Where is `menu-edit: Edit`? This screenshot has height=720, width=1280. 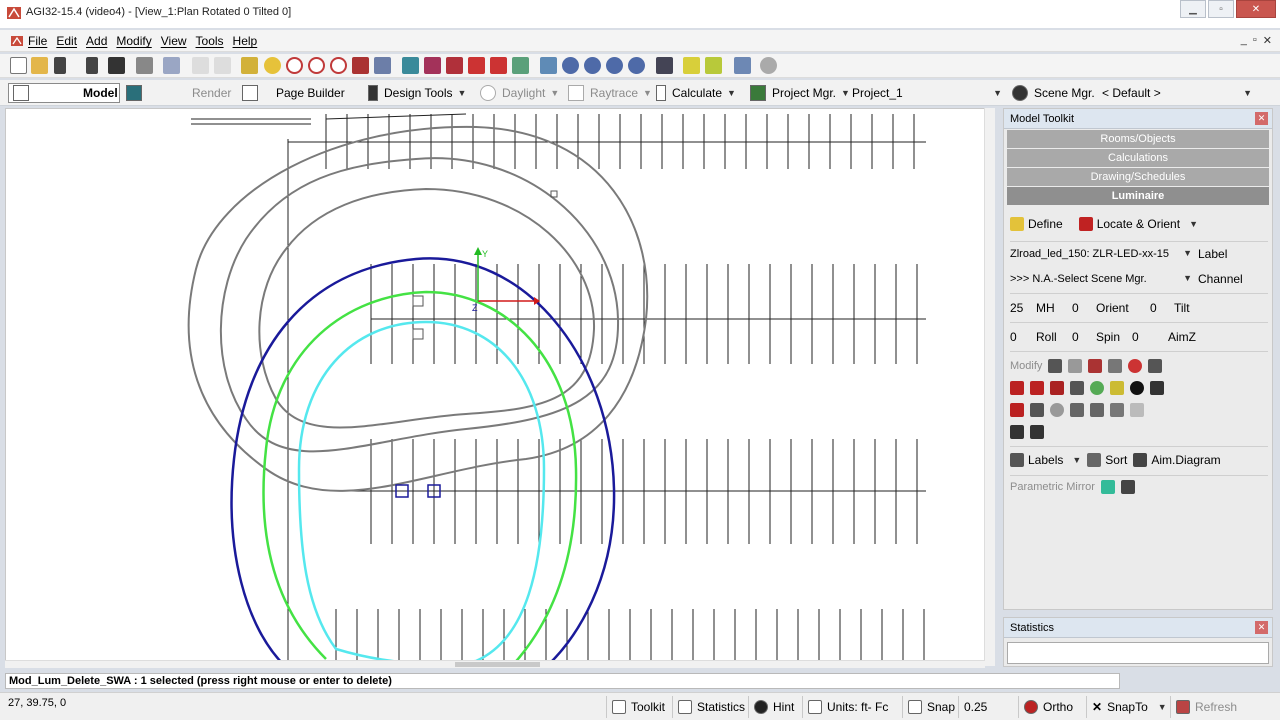 menu-edit: Edit is located at coordinates (66, 41).